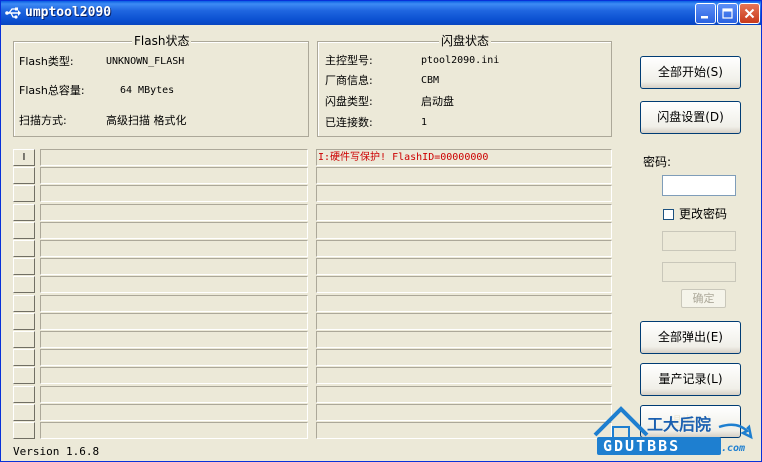 This screenshot has height=462, width=762. What do you see at coordinates (24, 394) in the screenshot?
I see `port-14-button` at bounding box center [24, 394].